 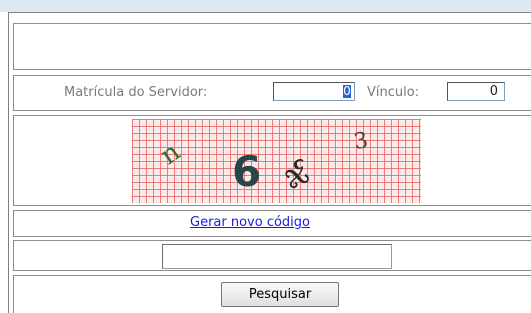 What do you see at coordinates (493, 91) in the screenshot?
I see `vinculo-value: 0` at bounding box center [493, 91].